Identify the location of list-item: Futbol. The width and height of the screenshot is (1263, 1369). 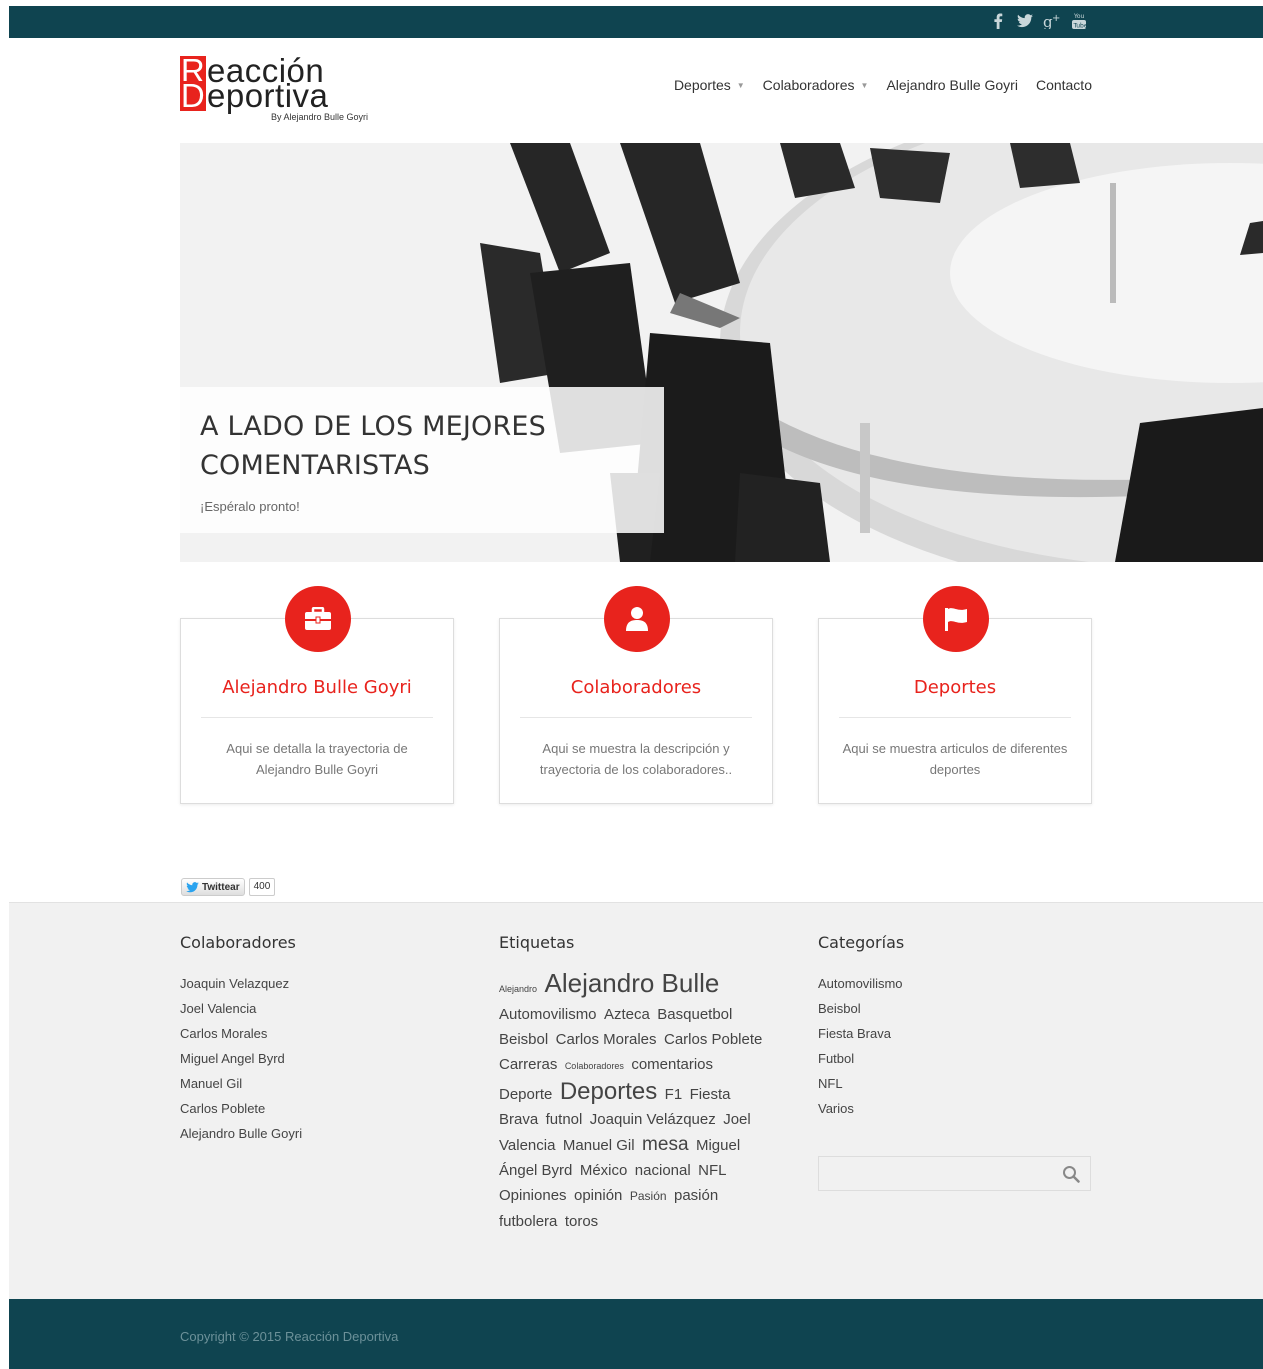
(955, 1058).